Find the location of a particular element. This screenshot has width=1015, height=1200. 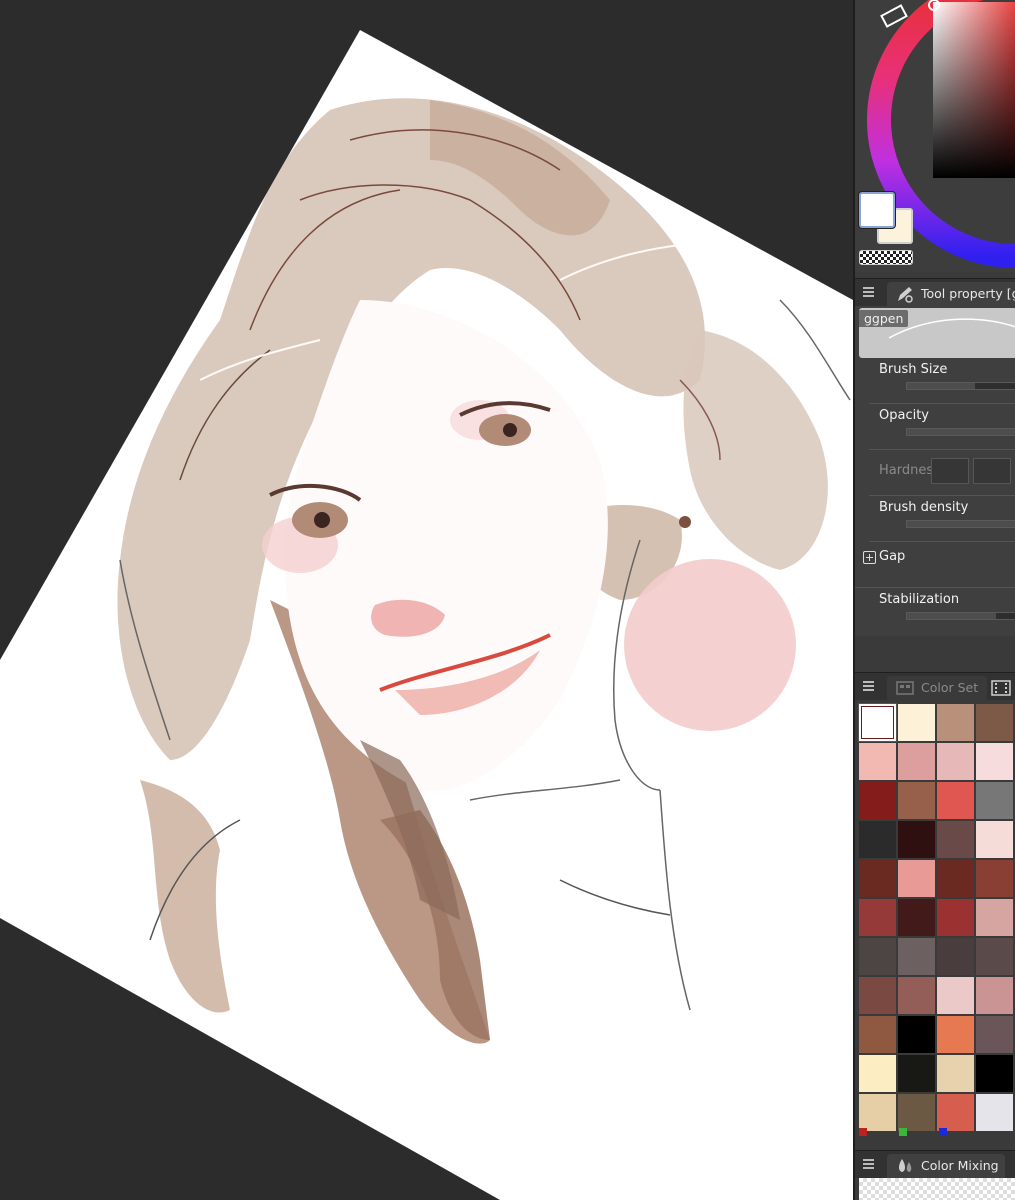

tab-color-mixing-label: Color Mixing is located at coordinates (960, 1165).